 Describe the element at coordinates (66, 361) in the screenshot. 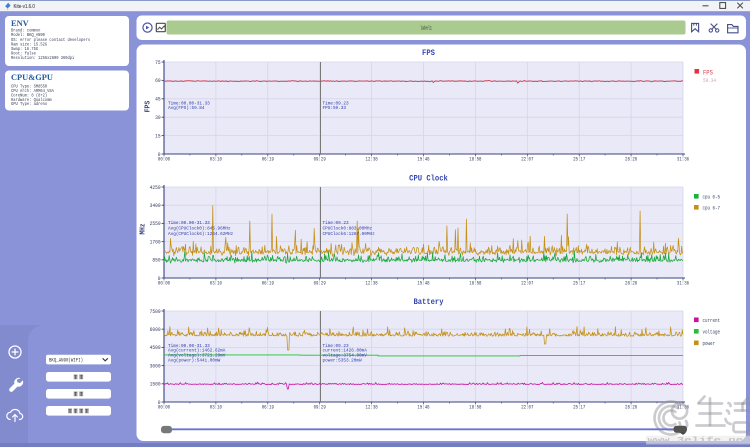

I see `svg-text: BKQ_AN90(WIFI)` at that location.